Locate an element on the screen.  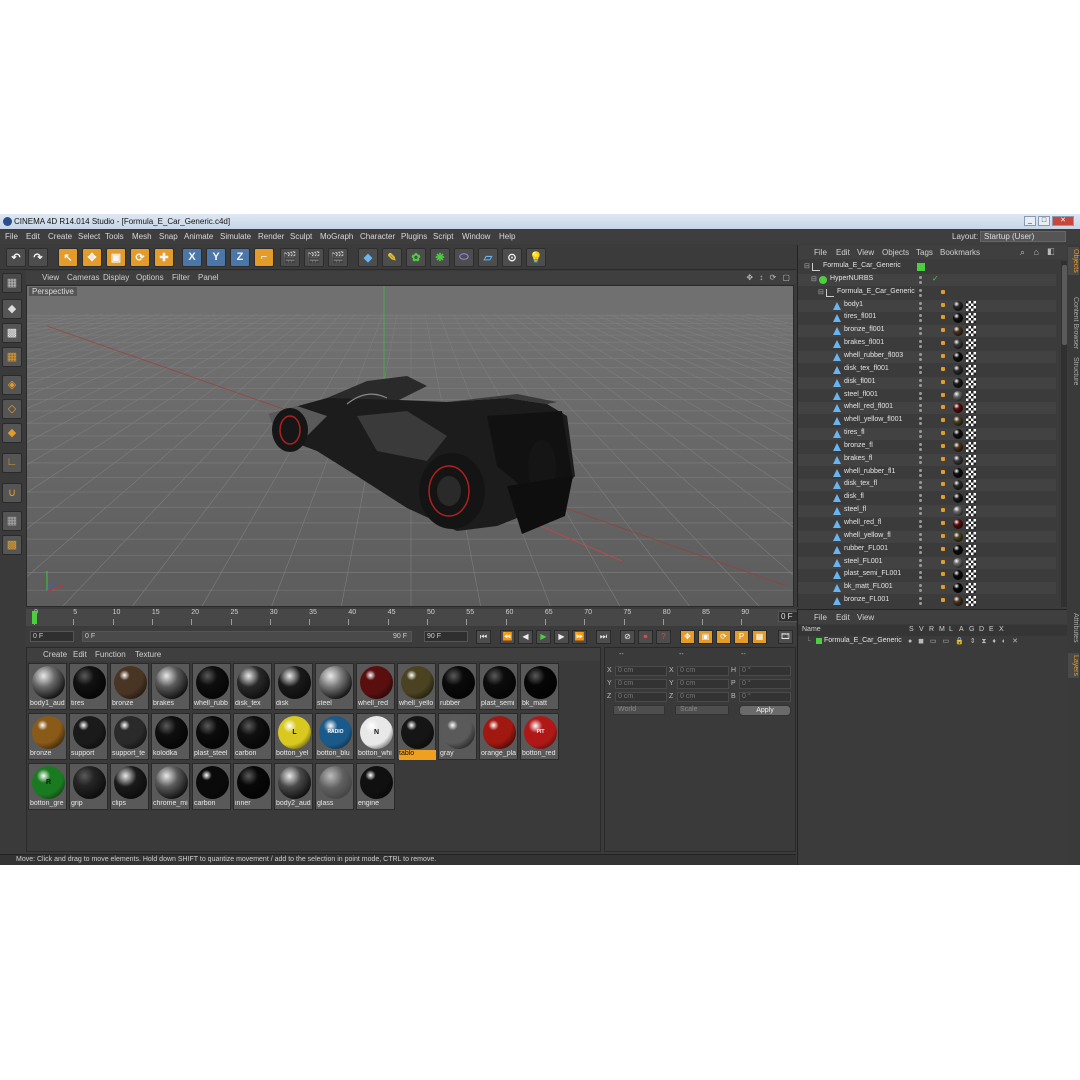
menu-item-12: Character is located at coordinates (377, 236).